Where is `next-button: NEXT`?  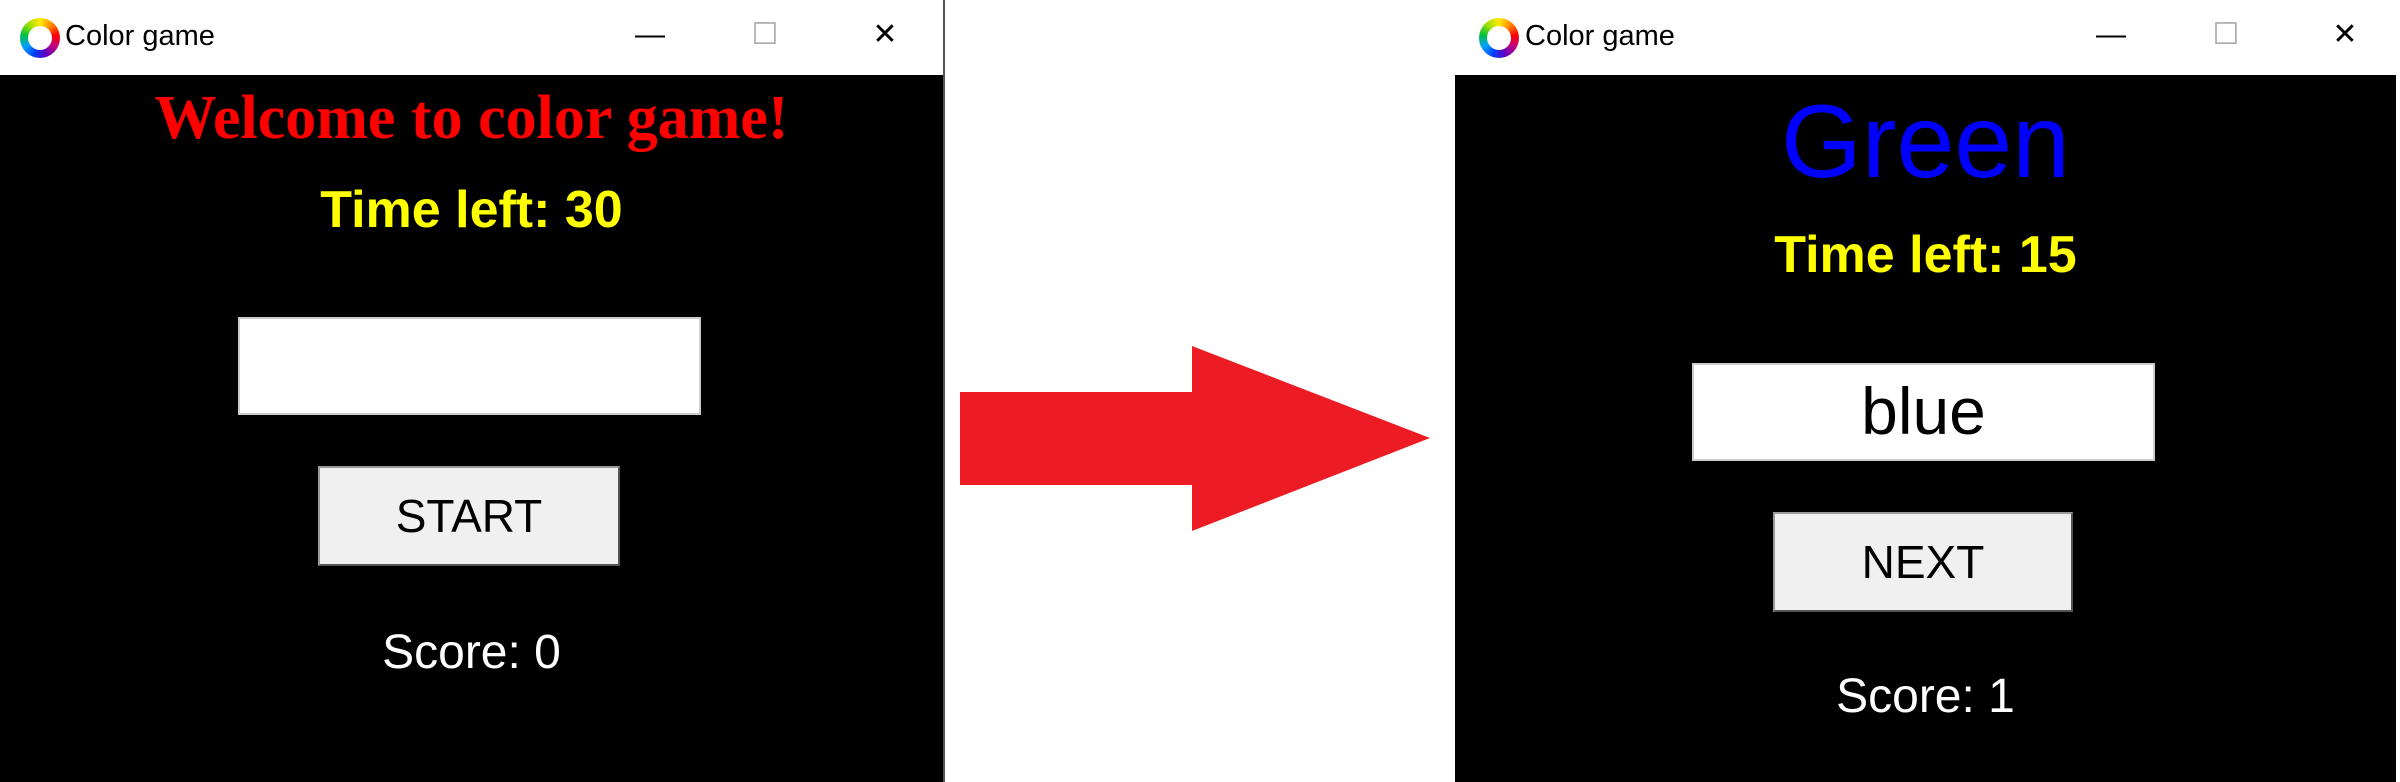
next-button: NEXT is located at coordinates (1923, 562).